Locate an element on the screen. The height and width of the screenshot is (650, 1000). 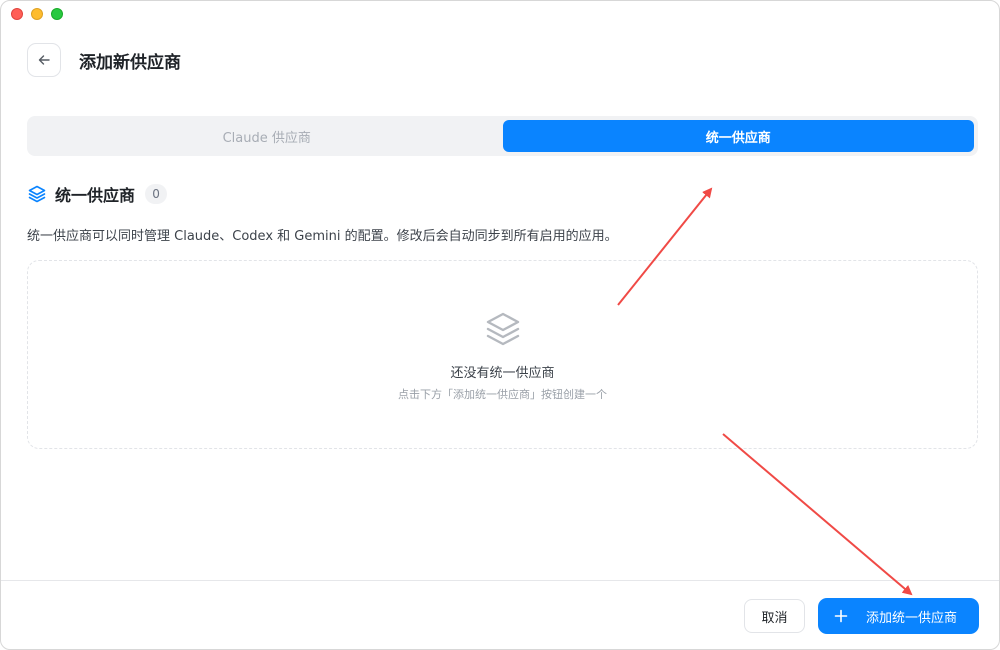
footer-divider is located at coordinates (500, 580).